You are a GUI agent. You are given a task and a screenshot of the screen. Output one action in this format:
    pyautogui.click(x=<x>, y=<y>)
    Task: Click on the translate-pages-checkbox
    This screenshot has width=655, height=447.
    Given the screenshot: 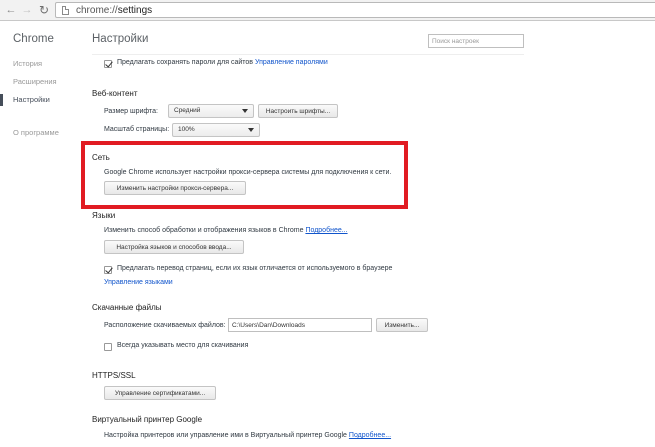 What is the action you would take?
    pyautogui.click(x=108, y=270)
    